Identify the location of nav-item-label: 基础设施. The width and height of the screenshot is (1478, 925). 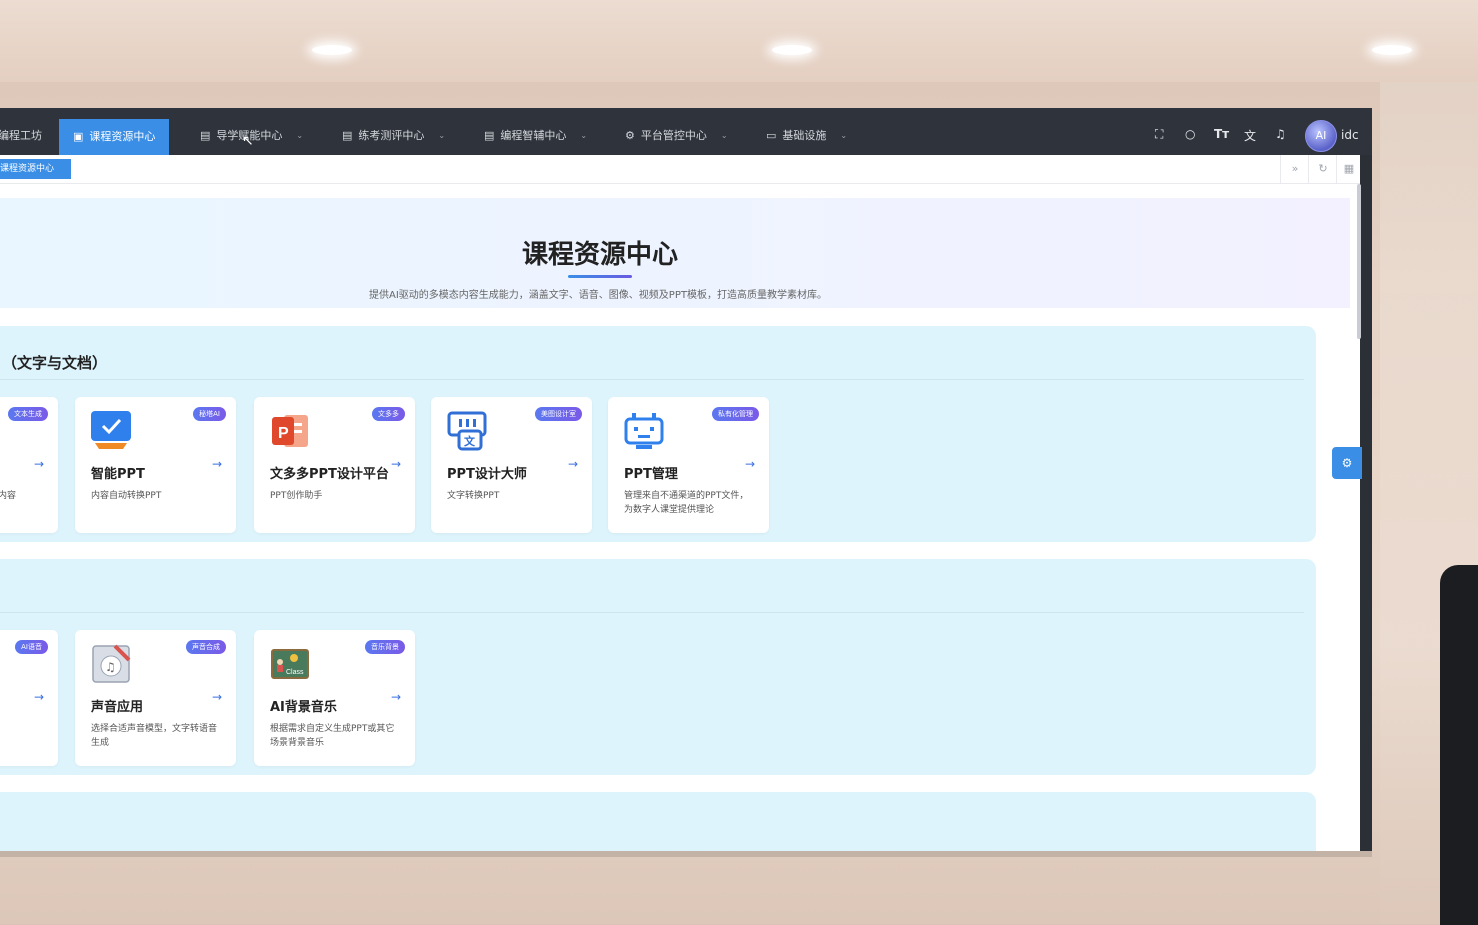
(804, 135).